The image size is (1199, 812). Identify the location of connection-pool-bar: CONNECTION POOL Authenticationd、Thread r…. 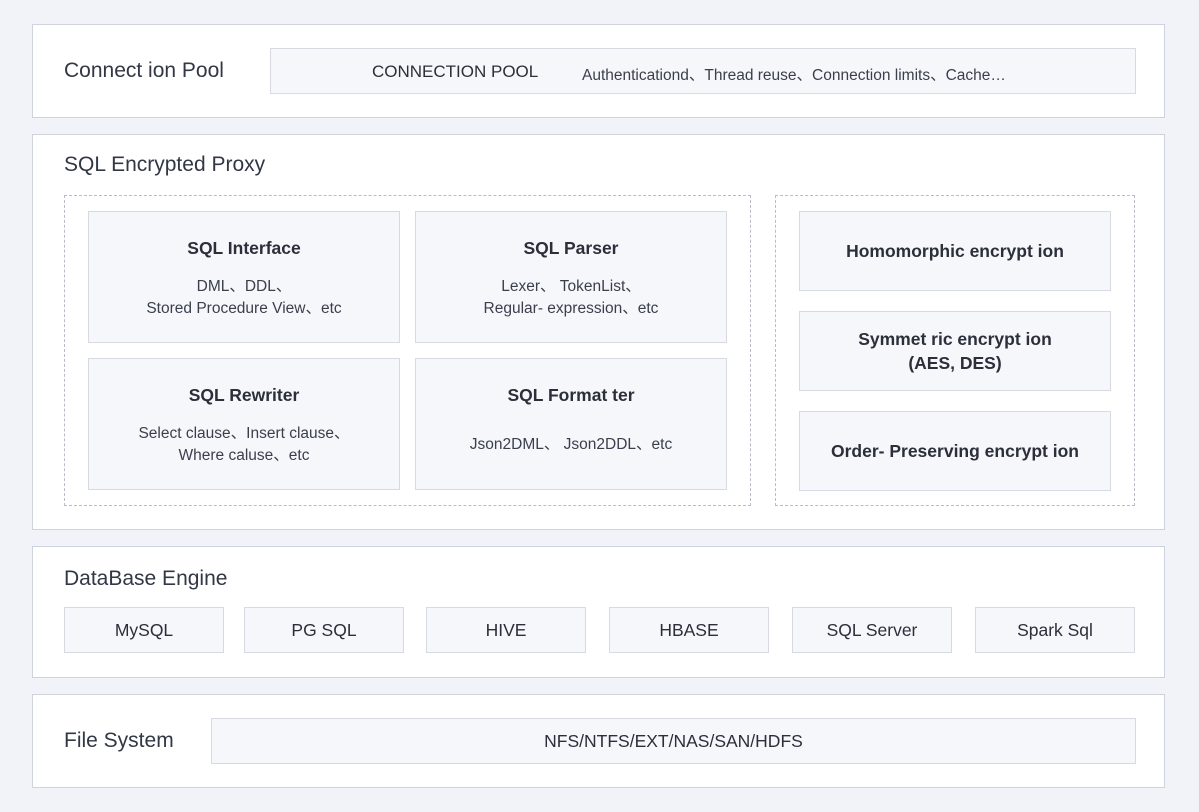
(703, 71).